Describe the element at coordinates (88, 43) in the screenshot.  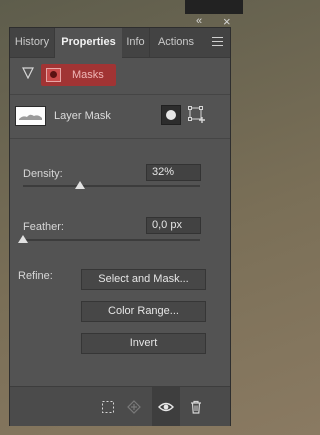
I see `tab-properties: Properties` at that location.